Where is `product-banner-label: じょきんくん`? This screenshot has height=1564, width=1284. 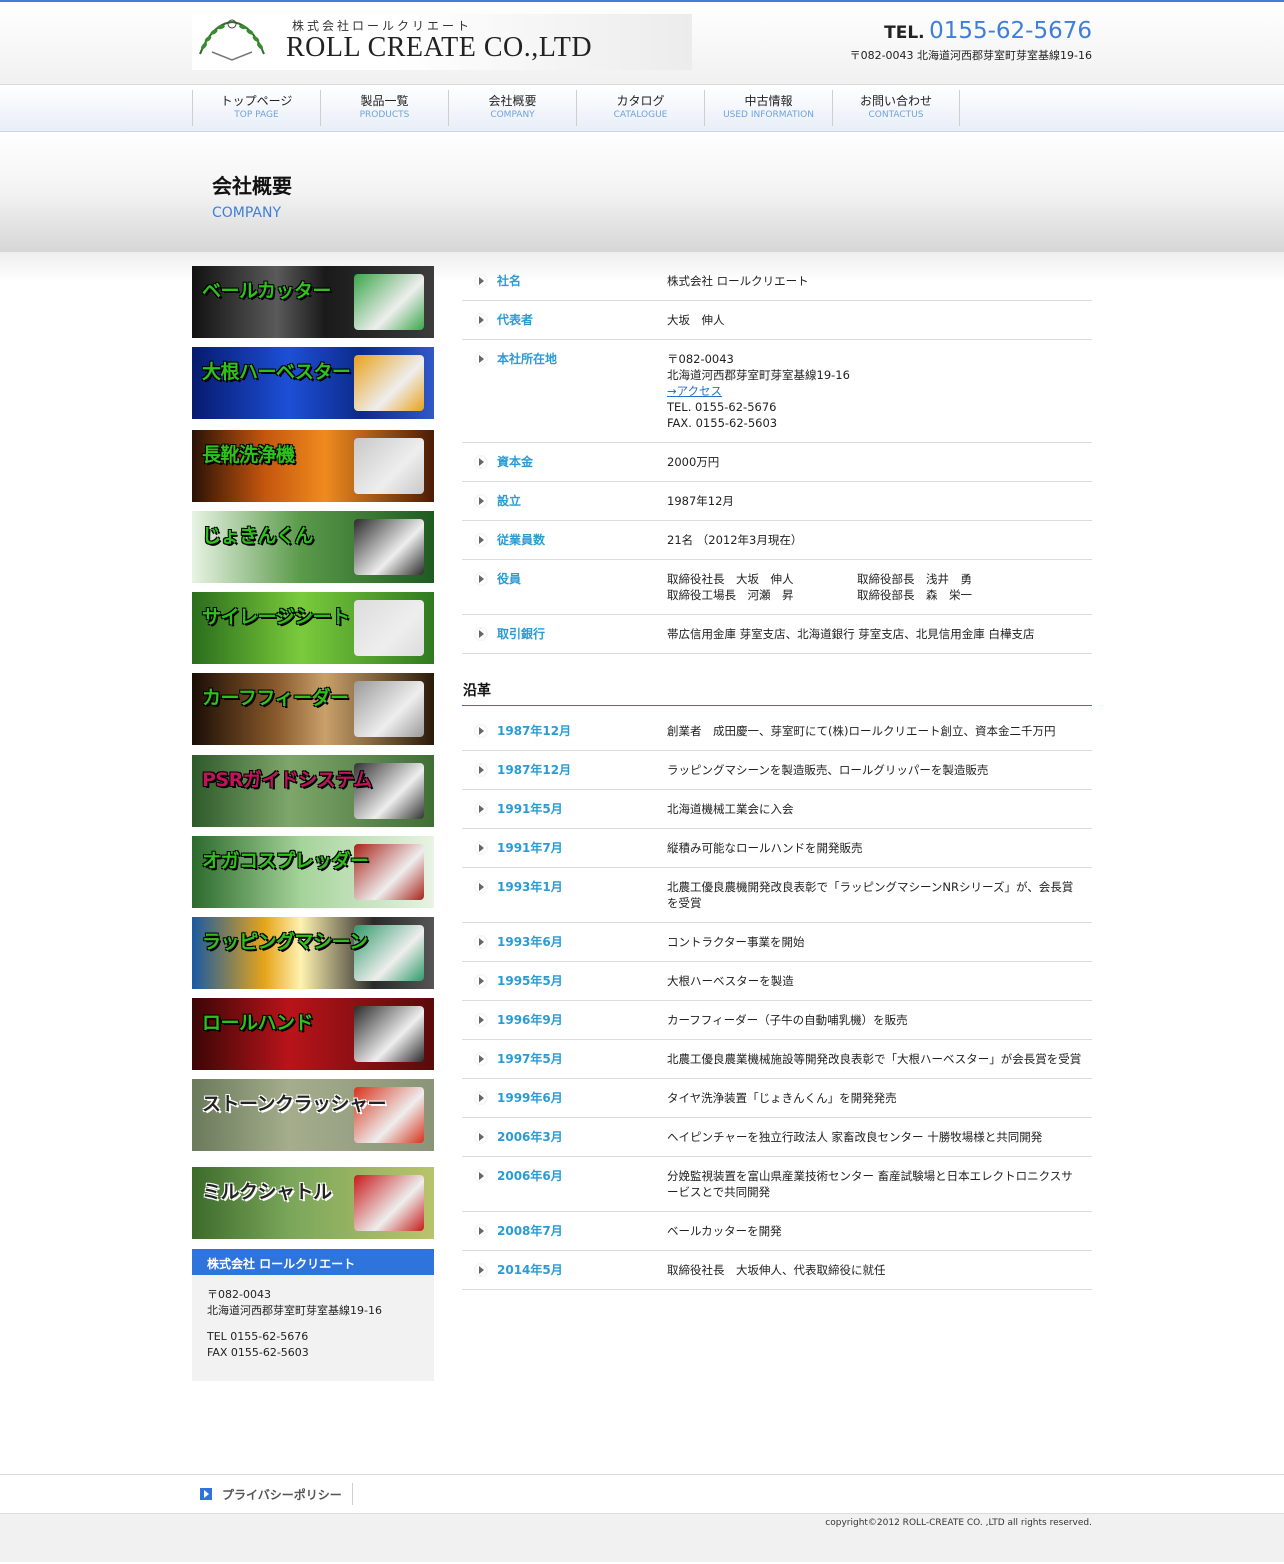 product-banner-label: じょきんくん is located at coordinates (258, 536).